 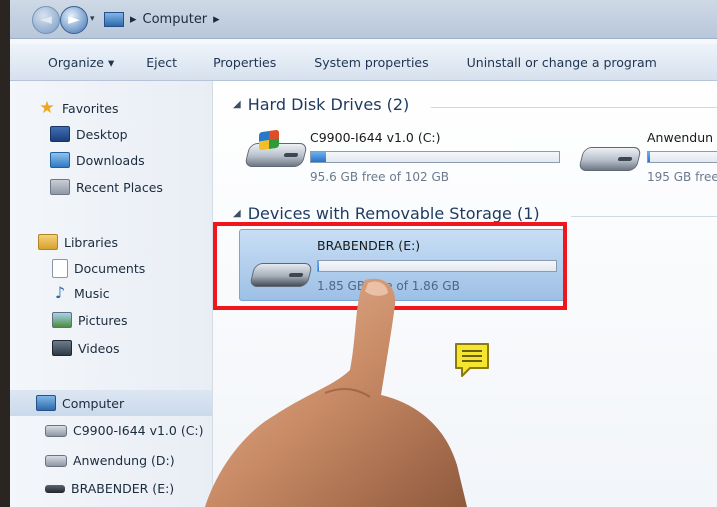 I want to click on nav-computer: Computer, so click(x=111, y=403).